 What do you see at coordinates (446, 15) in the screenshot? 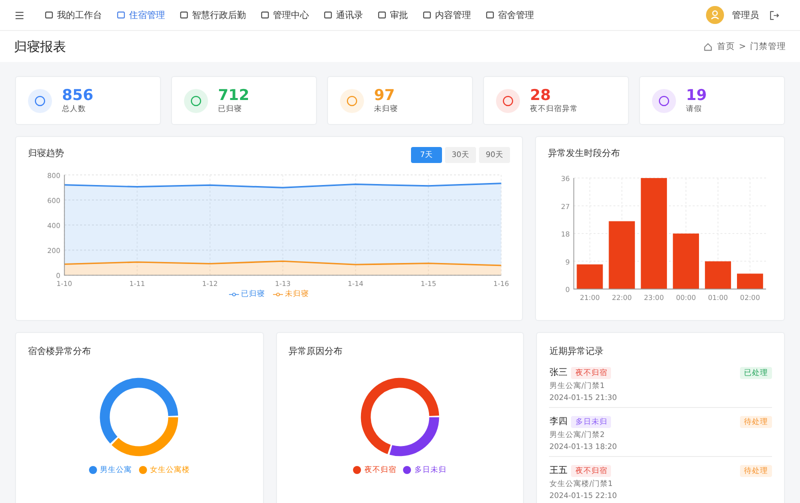
I see `nav-tab: 内容管理` at bounding box center [446, 15].